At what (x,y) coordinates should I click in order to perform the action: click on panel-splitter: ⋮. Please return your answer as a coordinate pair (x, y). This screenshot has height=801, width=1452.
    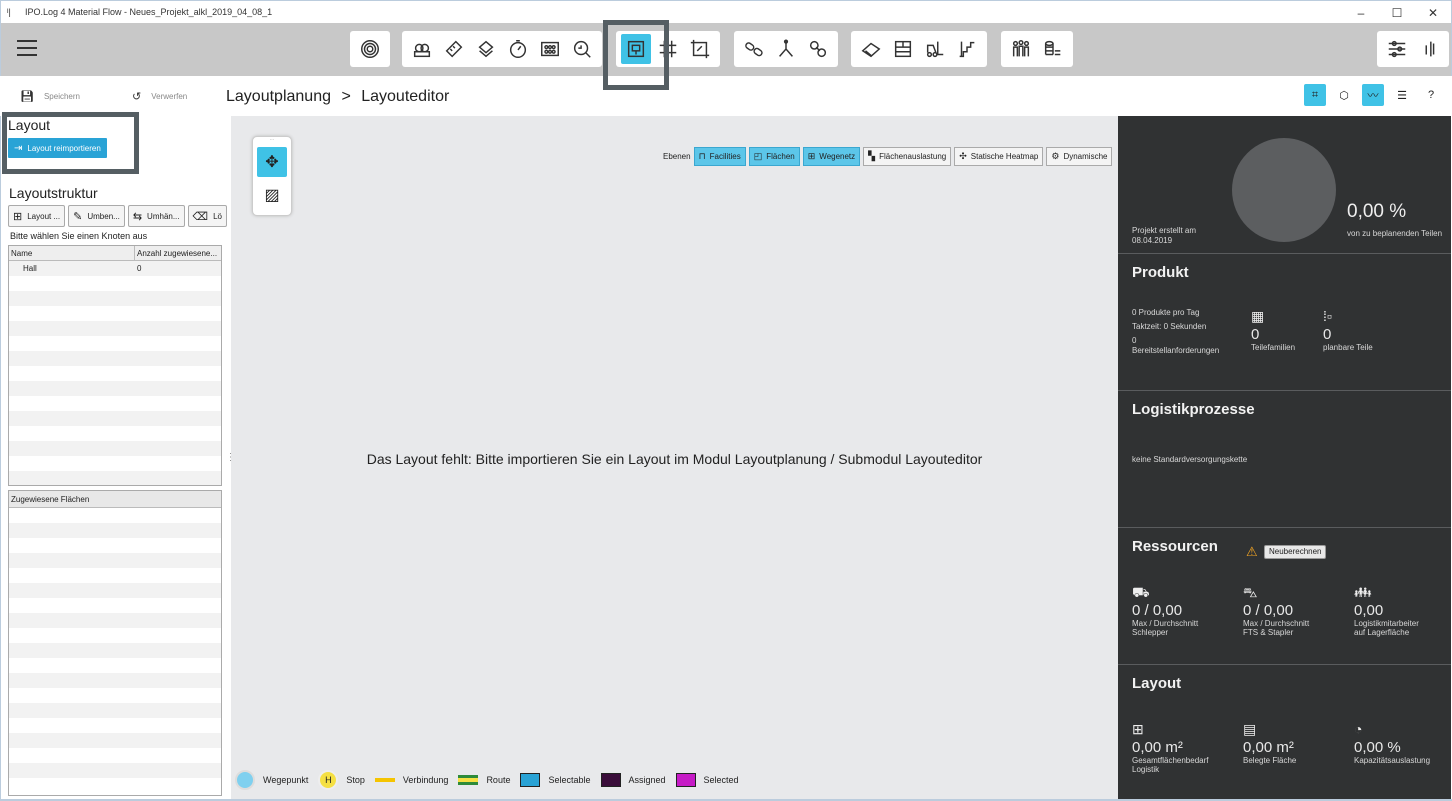
    Looking at the image, I should click on (231, 457).